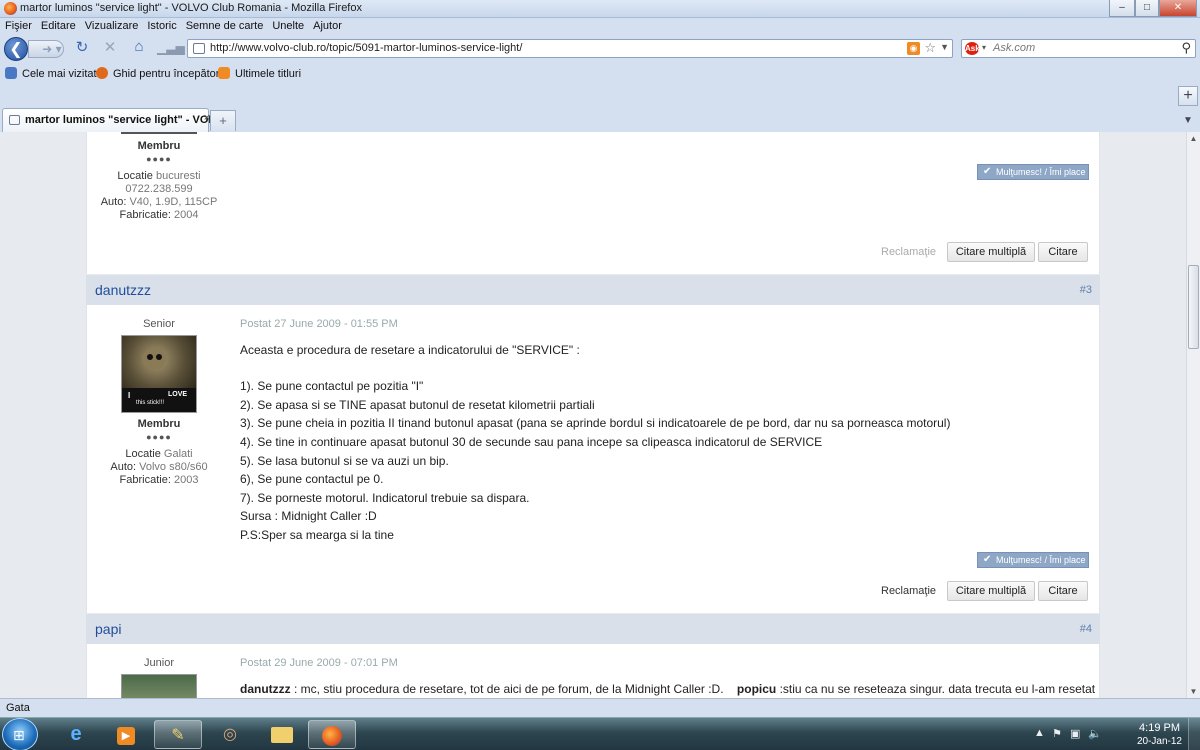  I want to click on phone-value: 0722.238.599, so click(159, 189).